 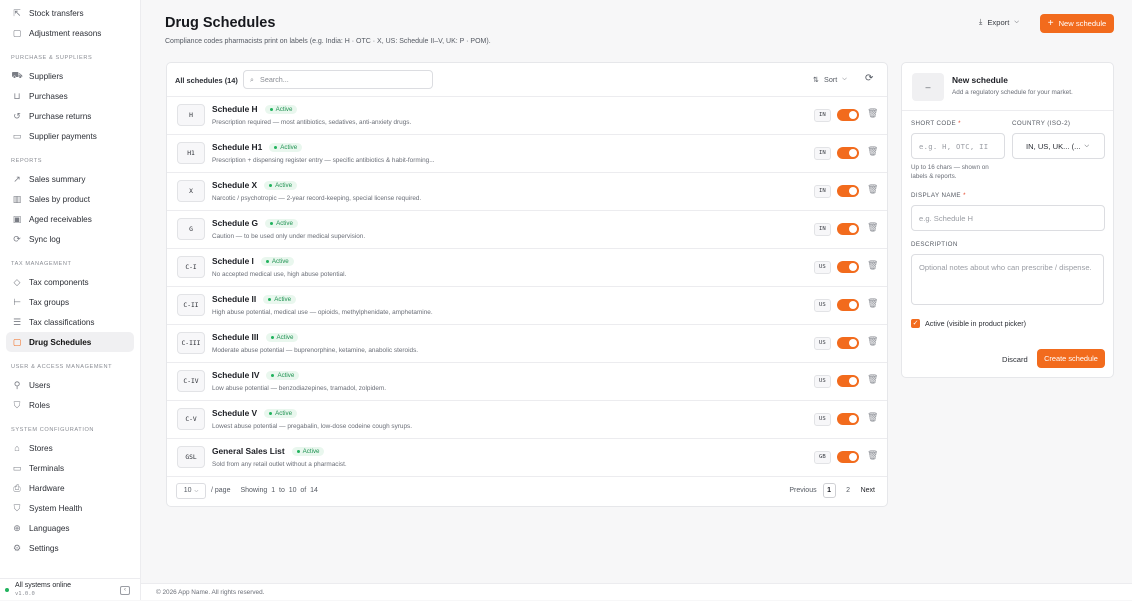 I want to click on section-label-tax: TAX MANAGEMENT, so click(x=41, y=264).